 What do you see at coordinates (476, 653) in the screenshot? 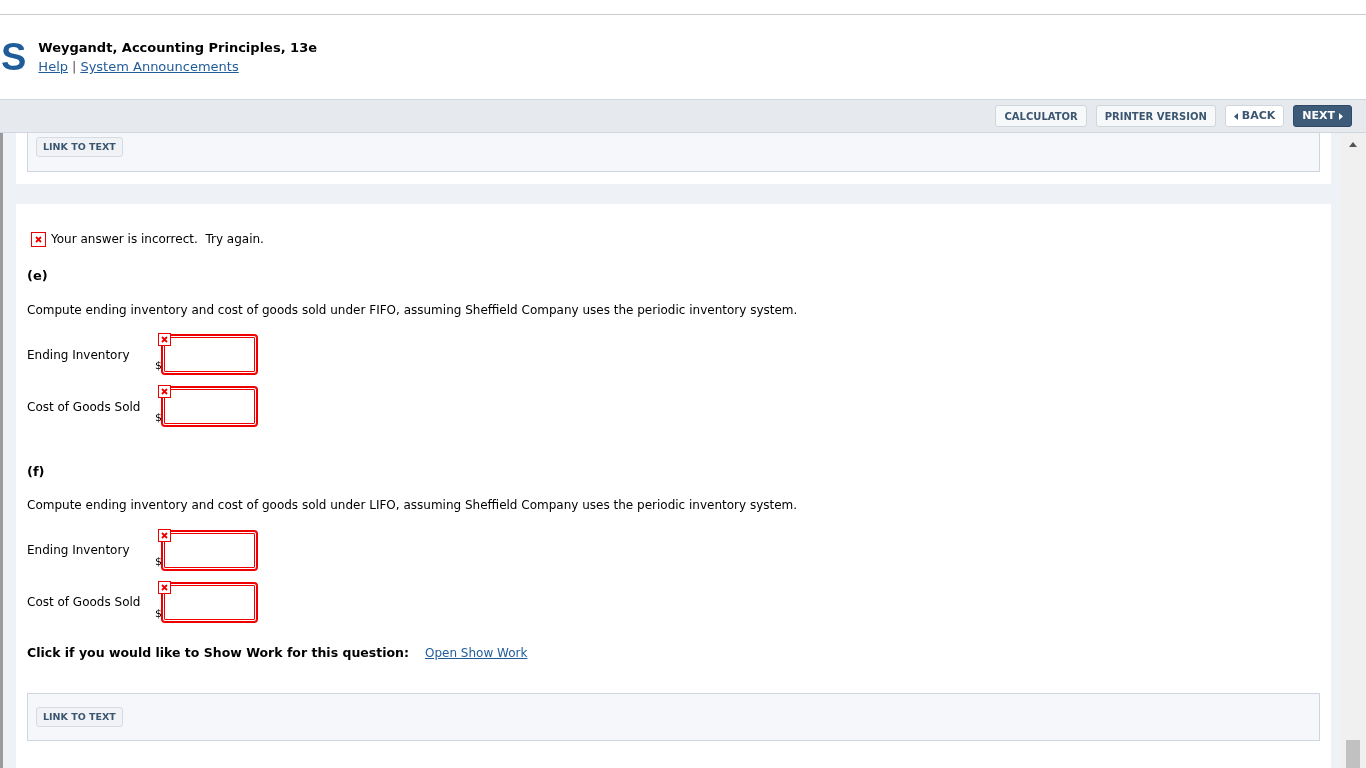
I see `open-show-work-link: Open Show Work` at bounding box center [476, 653].